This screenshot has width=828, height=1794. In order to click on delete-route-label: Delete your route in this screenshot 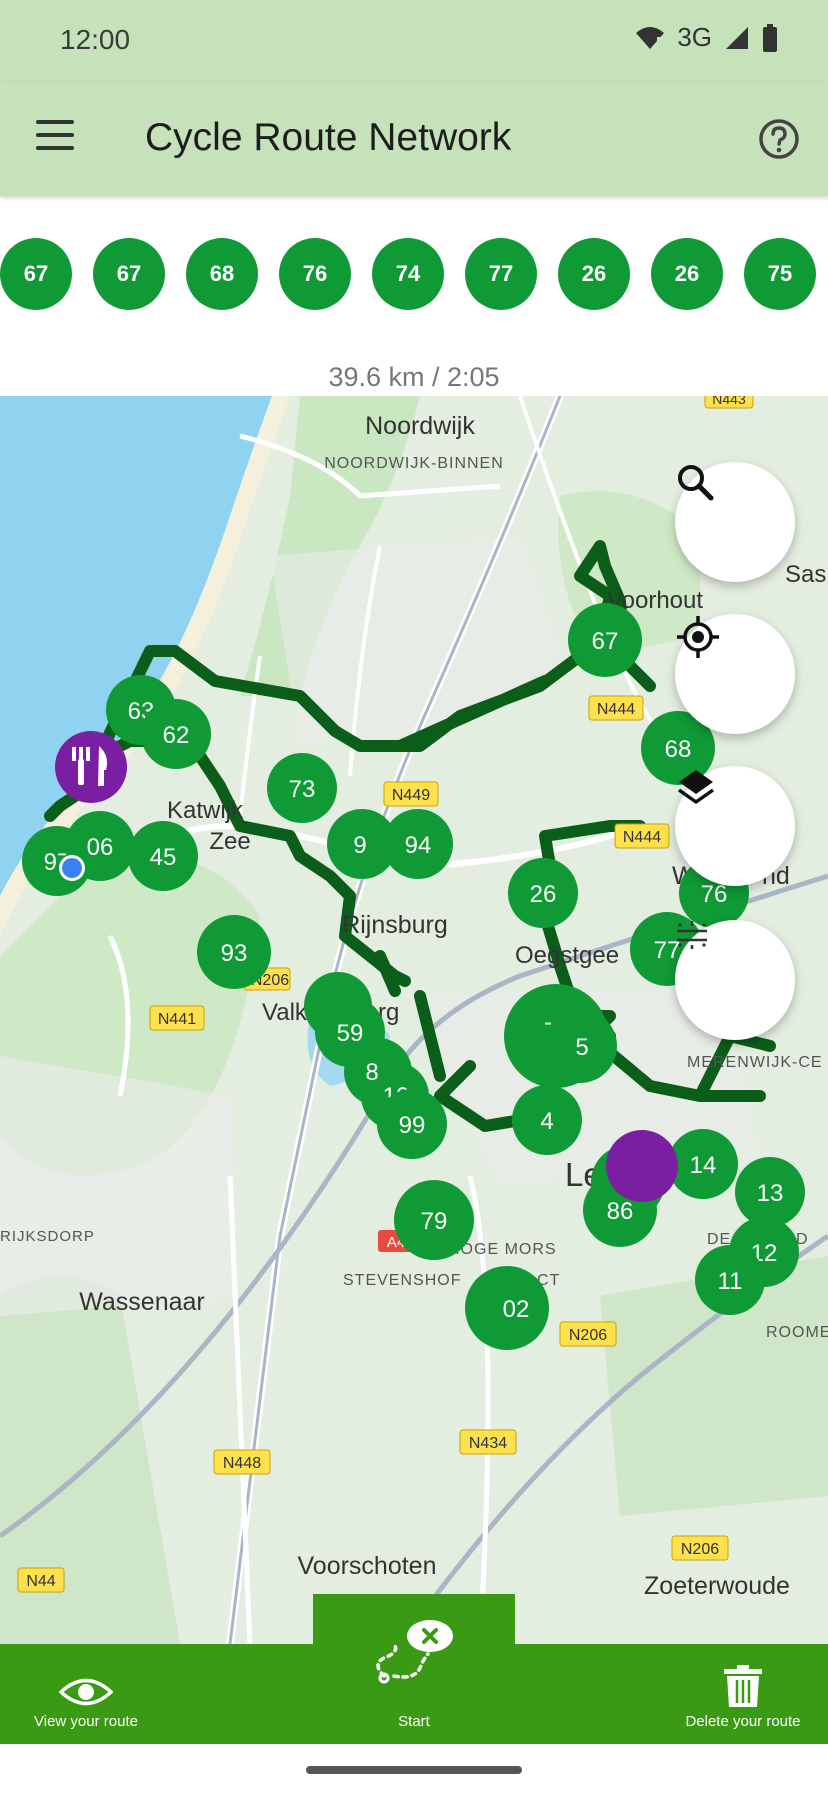, I will do `click(743, 1721)`.